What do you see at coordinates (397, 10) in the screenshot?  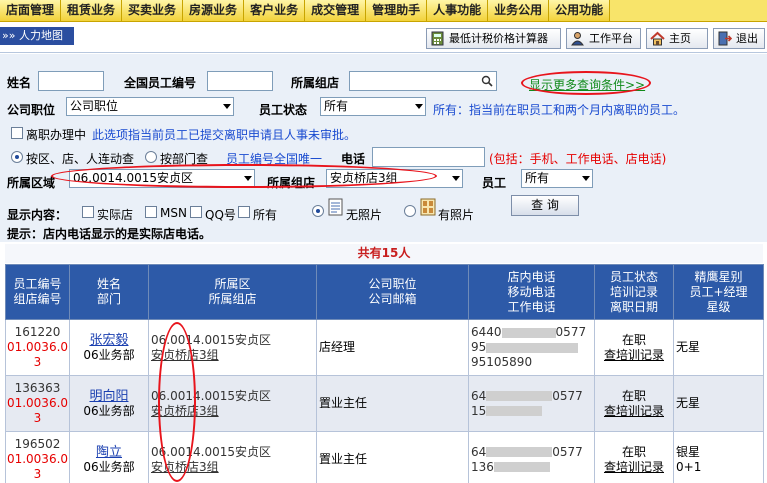 I see `nav-item-assistant: 管理助手` at bounding box center [397, 10].